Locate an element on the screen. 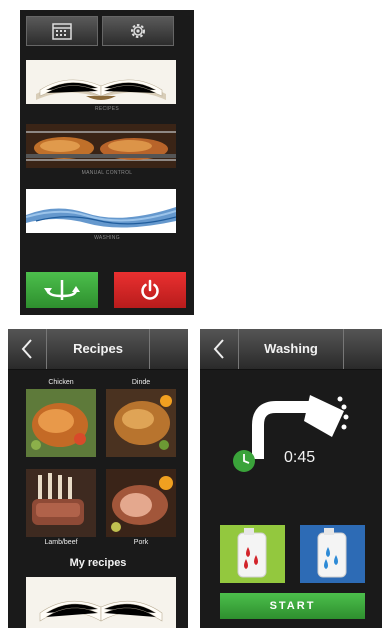  my-recipes-tile is located at coordinates (101, 602).